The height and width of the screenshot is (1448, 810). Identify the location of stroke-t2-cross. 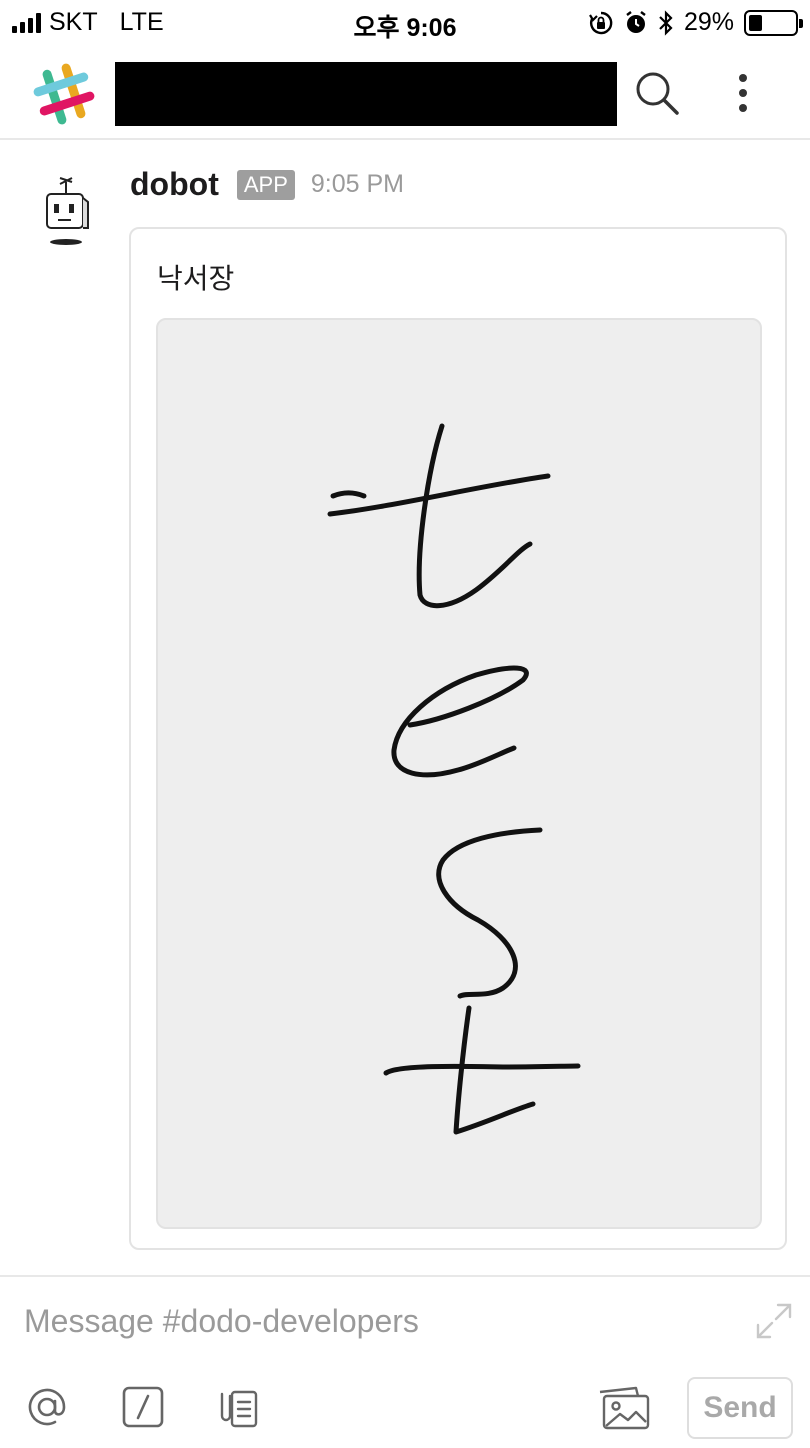
(482, 1069).